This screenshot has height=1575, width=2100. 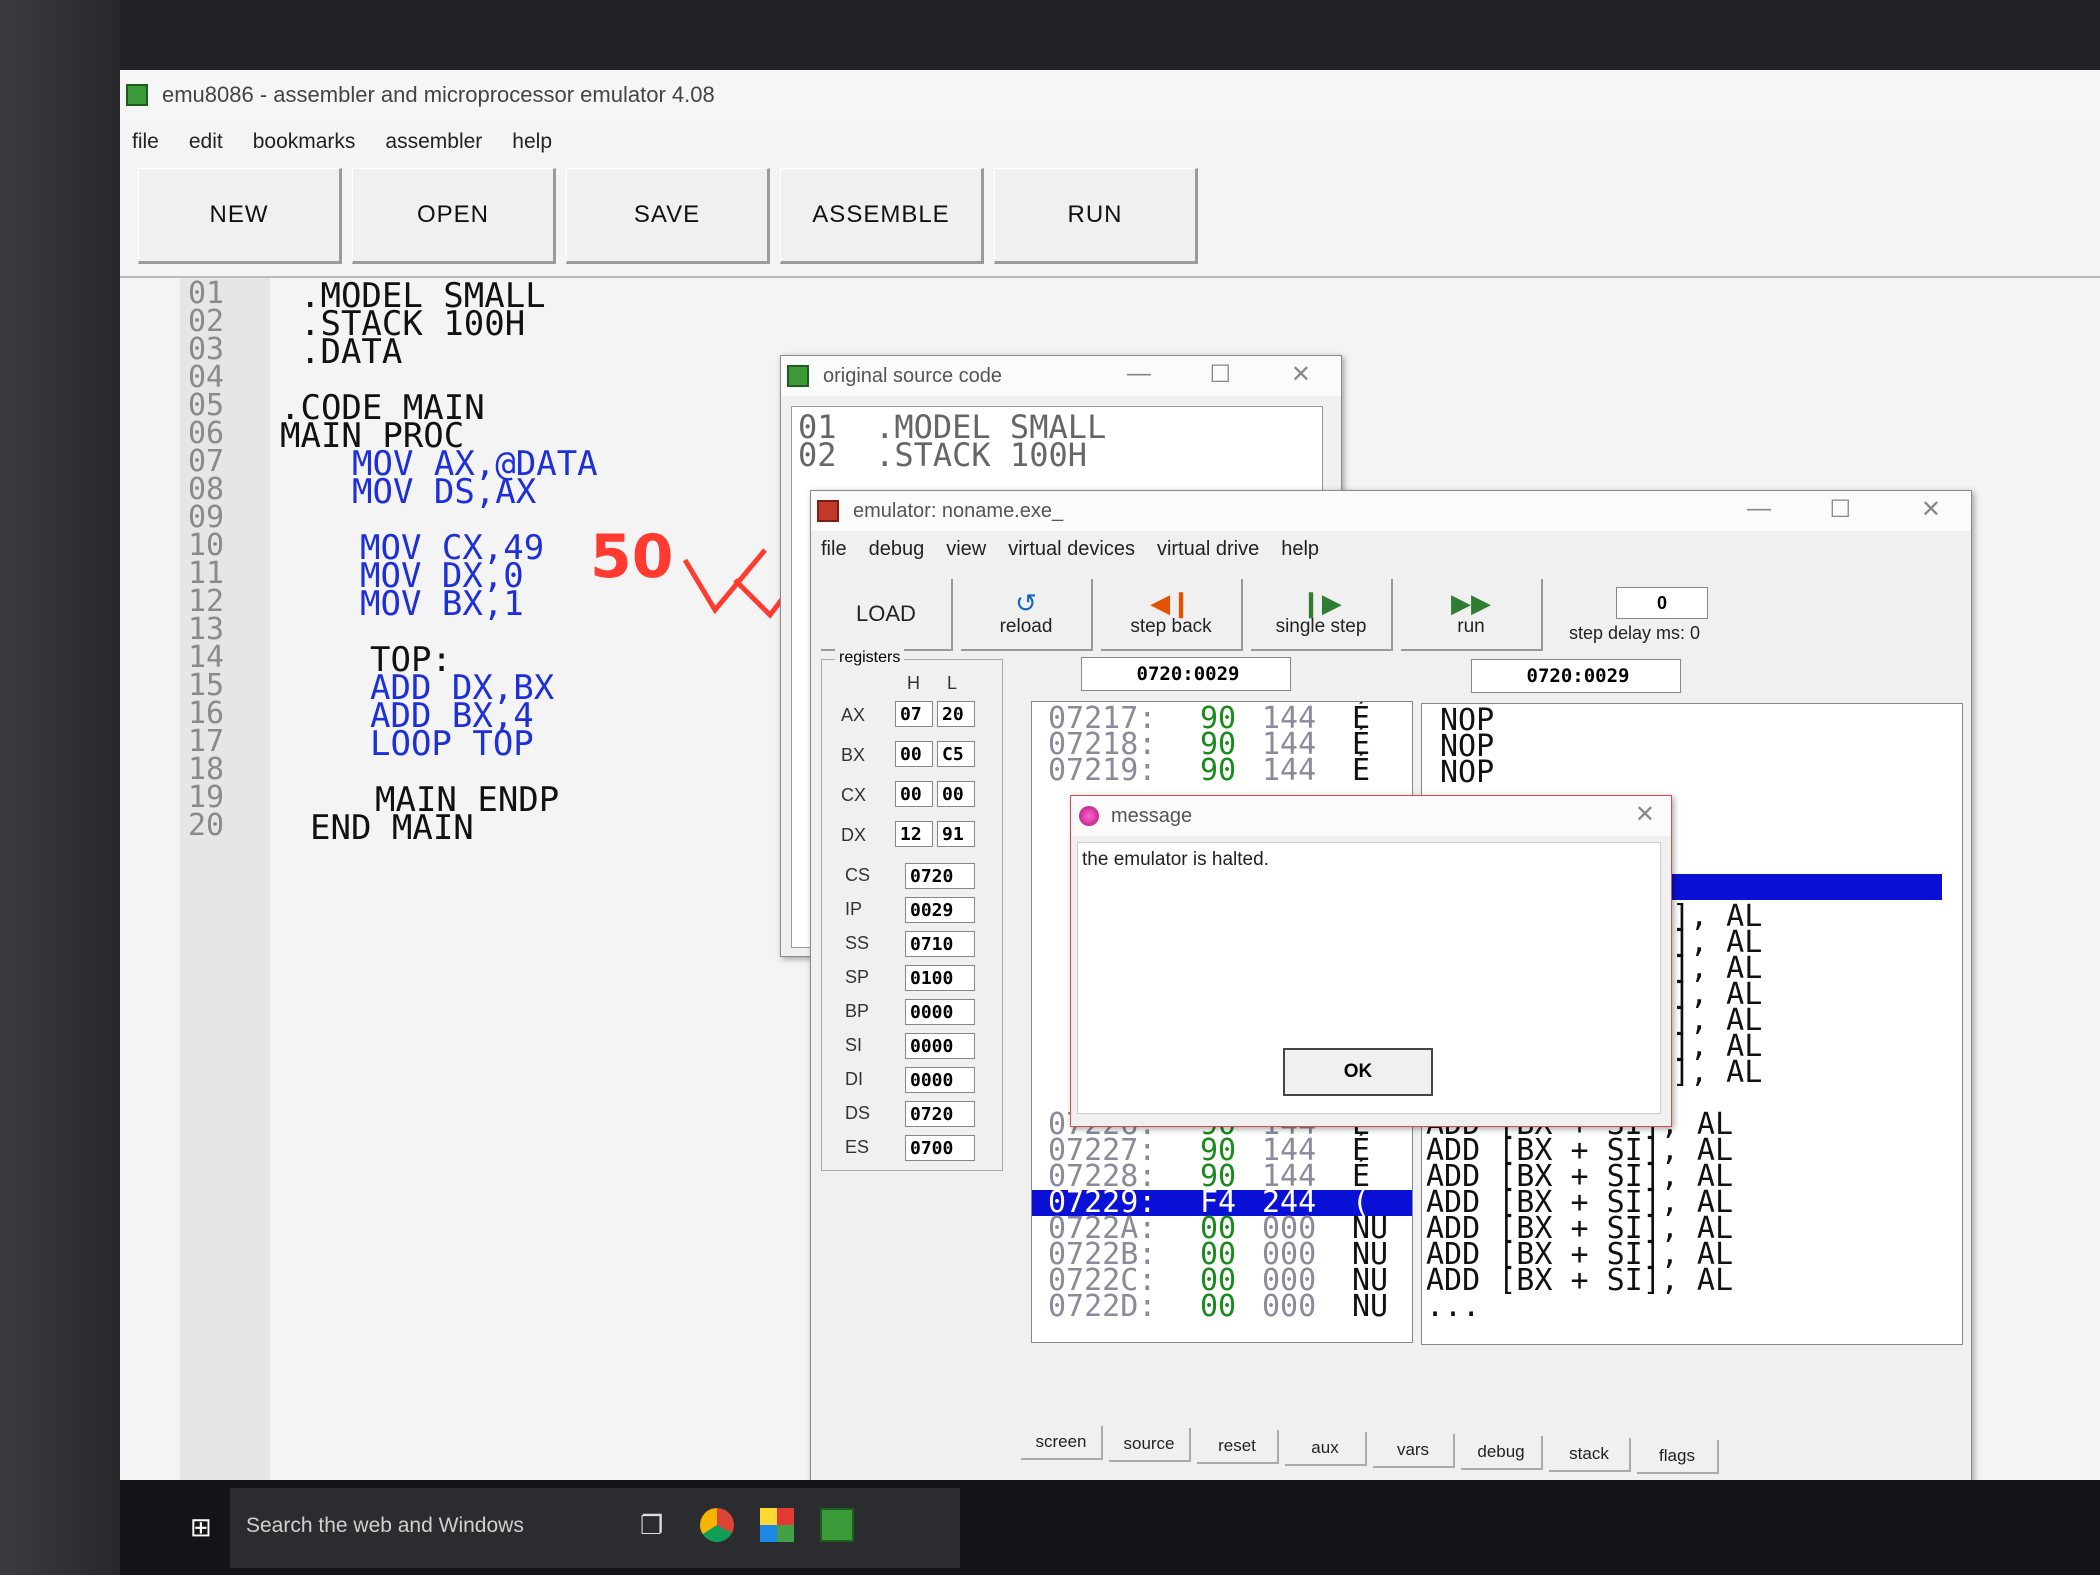 I want to click on register-low: 20, so click(x=956, y=714).